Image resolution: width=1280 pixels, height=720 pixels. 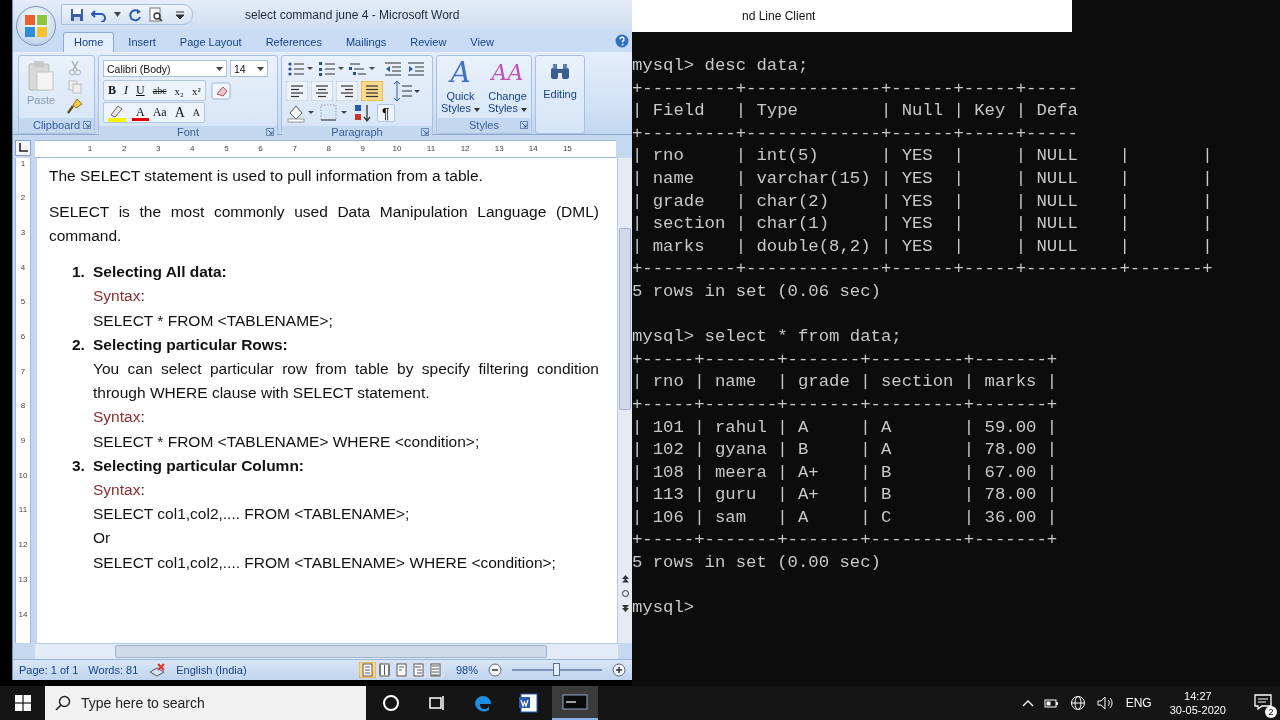 What do you see at coordinates (156, 15) in the screenshot?
I see `print-preview-icon` at bounding box center [156, 15].